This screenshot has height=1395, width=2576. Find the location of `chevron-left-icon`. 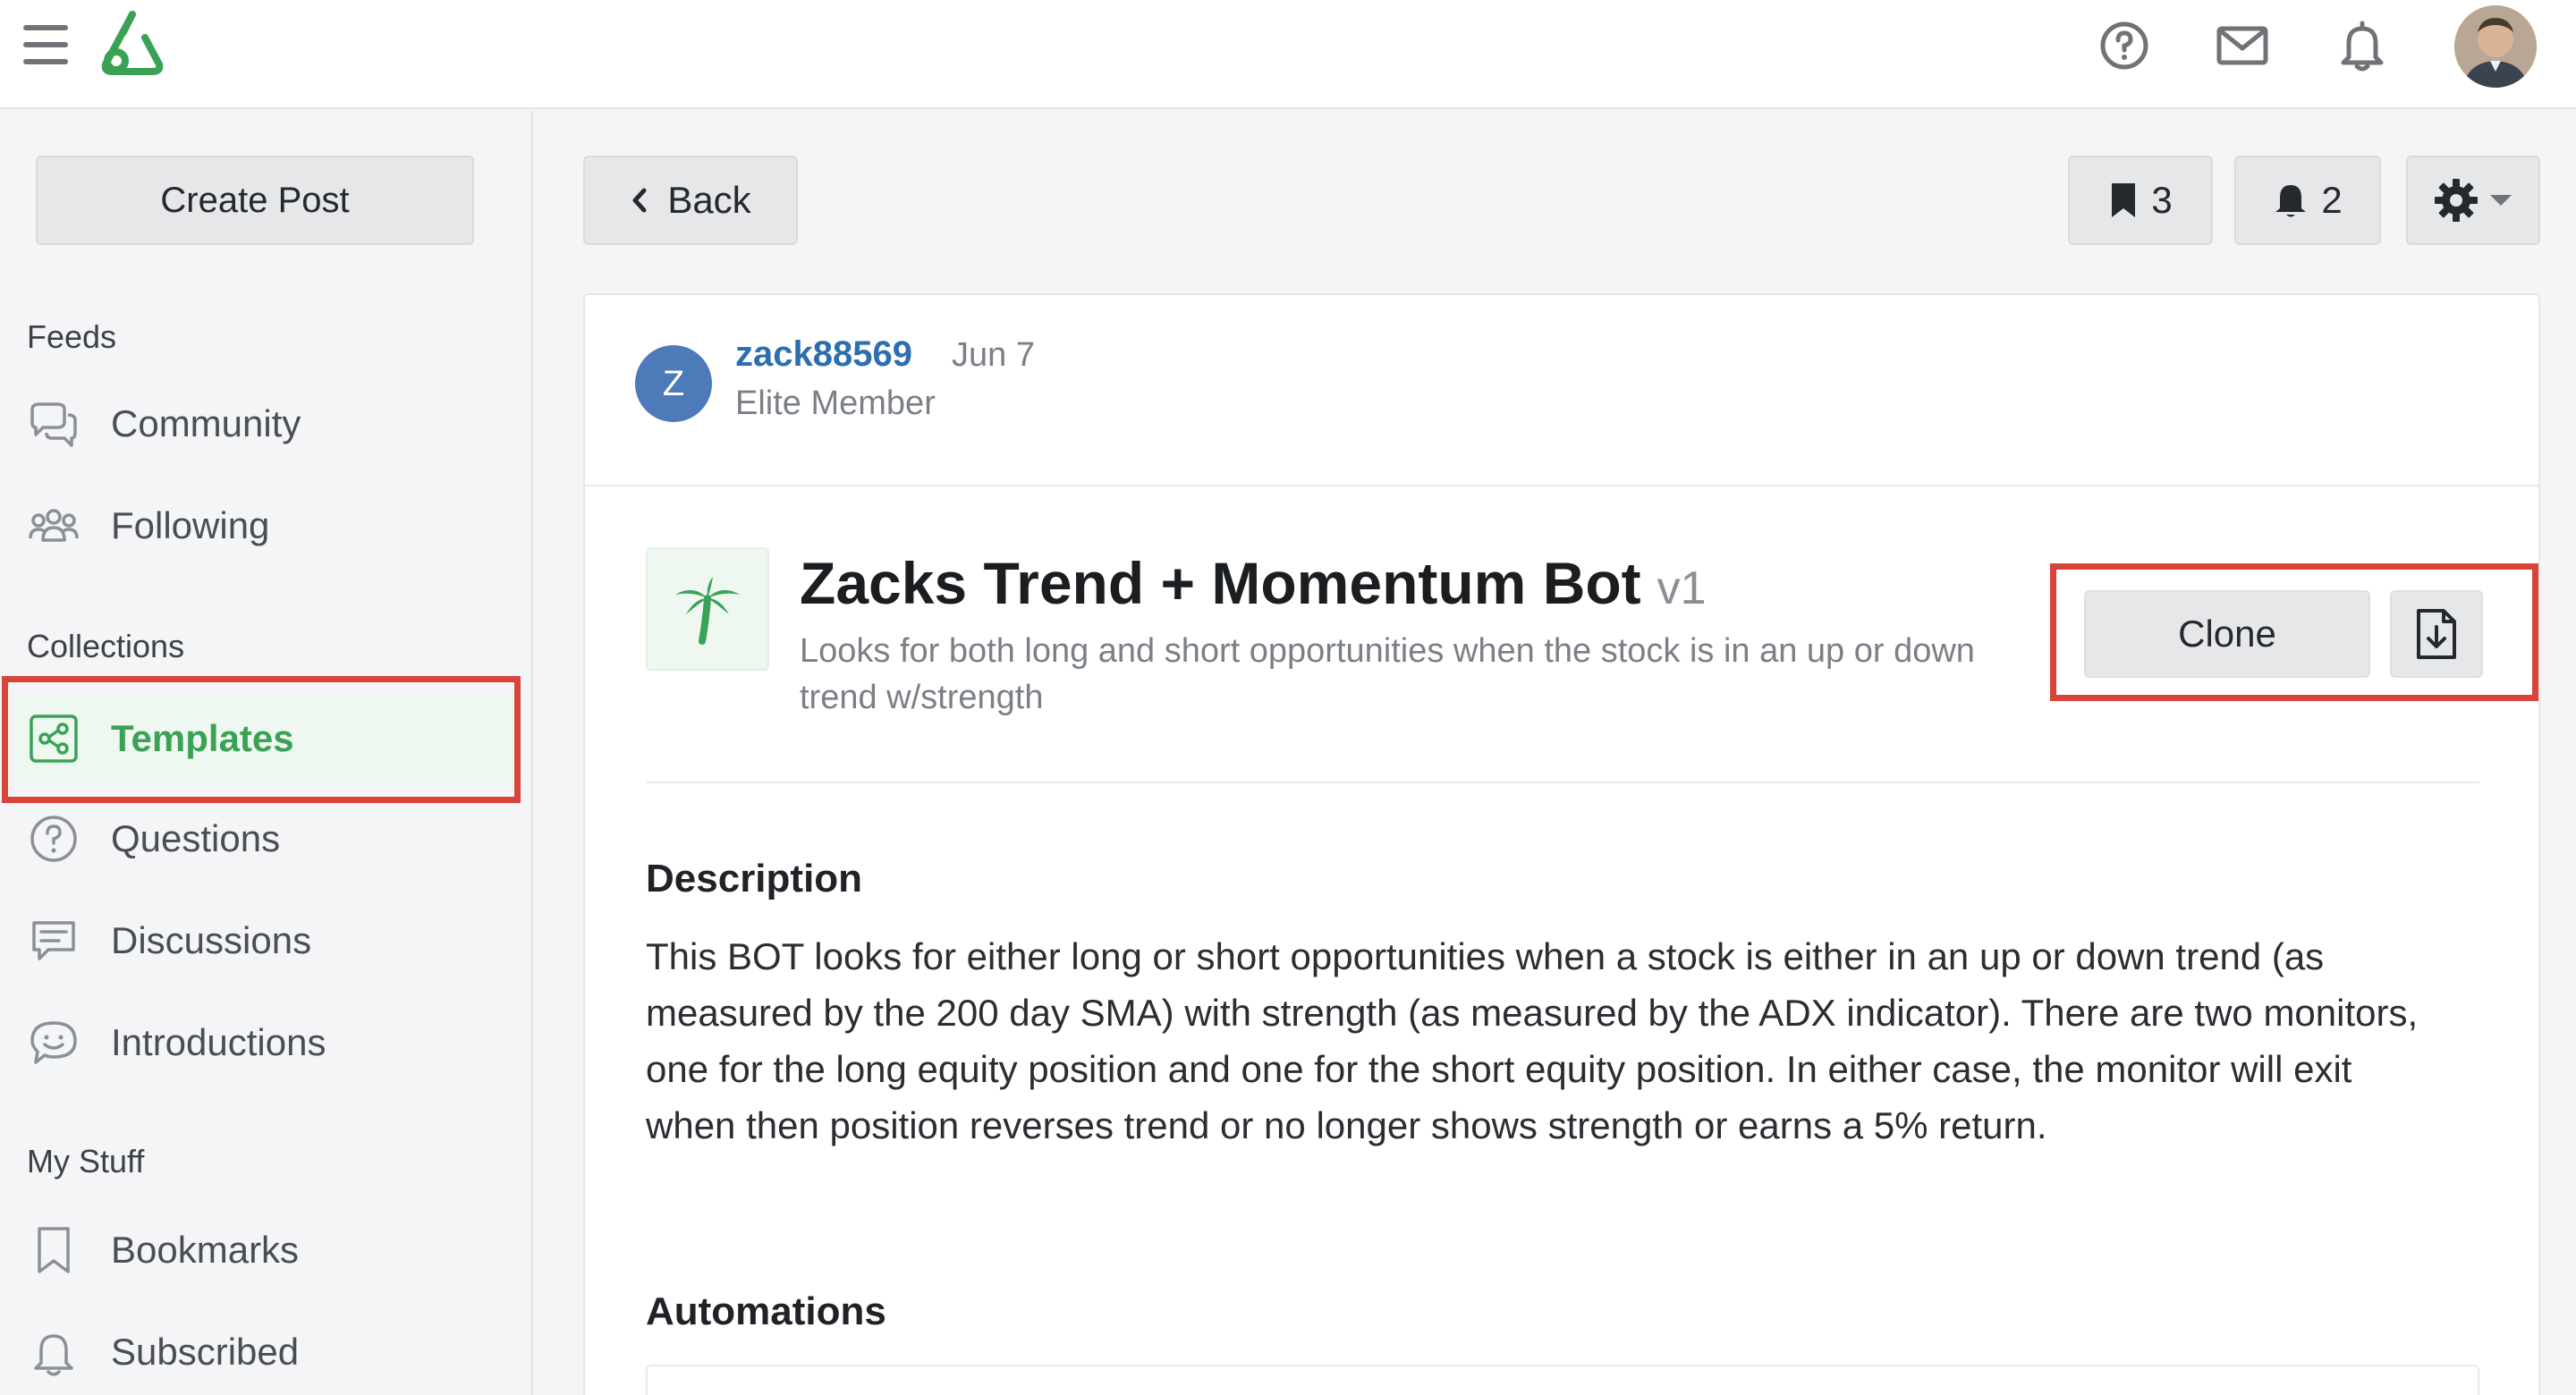

chevron-left-icon is located at coordinates (639, 200).